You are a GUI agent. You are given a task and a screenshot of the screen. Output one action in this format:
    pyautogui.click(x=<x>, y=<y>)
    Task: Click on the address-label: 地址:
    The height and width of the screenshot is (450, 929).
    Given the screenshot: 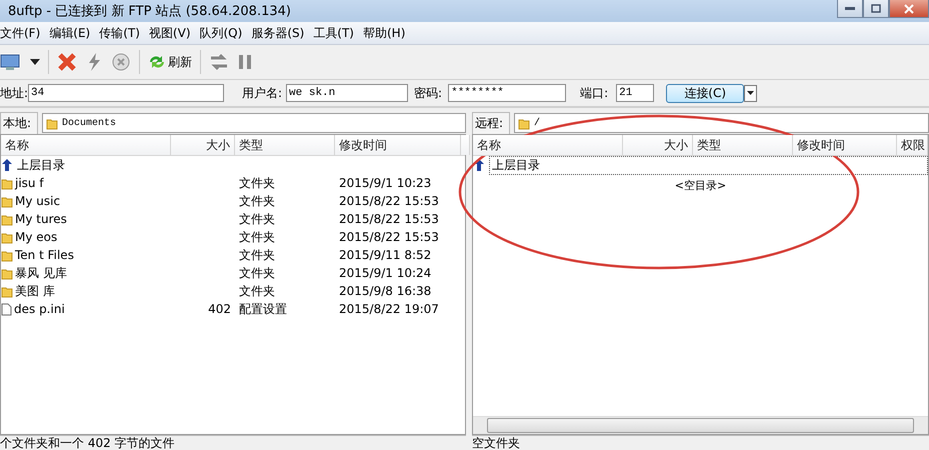 What is the action you would take?
    pyautogui.click(x=14, y=93)
    